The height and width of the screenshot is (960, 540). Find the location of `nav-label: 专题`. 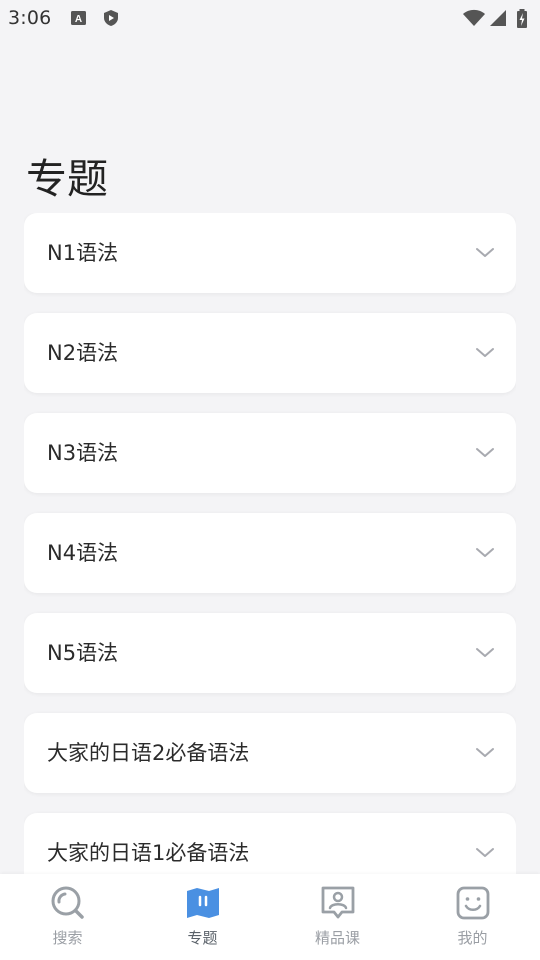

nav-label: 专题 is located at coordinates (202, 938).